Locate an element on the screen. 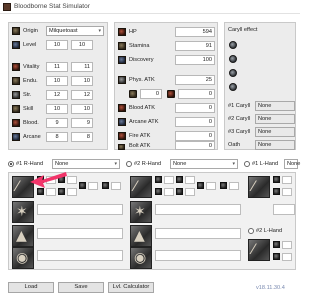 Image resolution: width=320 pixels, height=296 pixels. arcane-atk-value: 0 is located at coordinates (195, 122).